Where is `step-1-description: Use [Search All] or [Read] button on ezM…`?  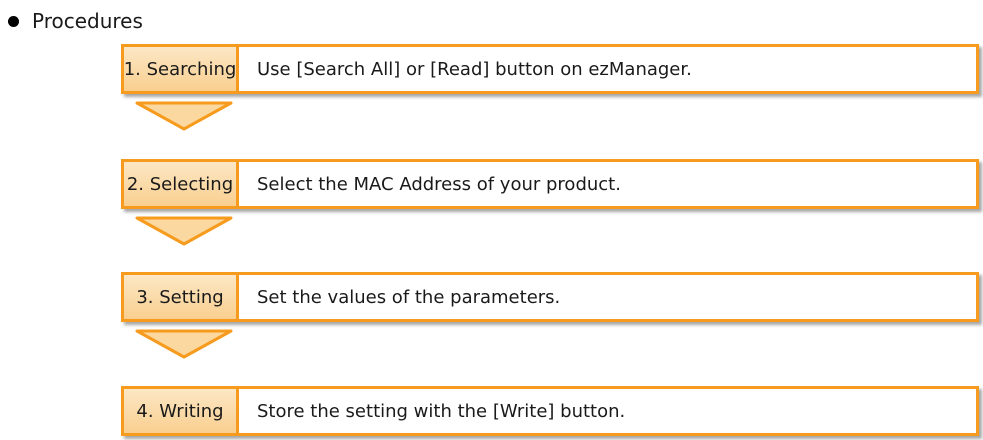
step-1-description: Use [Search All] or [Read] button on ezM… is located at coordinates (474, 69).